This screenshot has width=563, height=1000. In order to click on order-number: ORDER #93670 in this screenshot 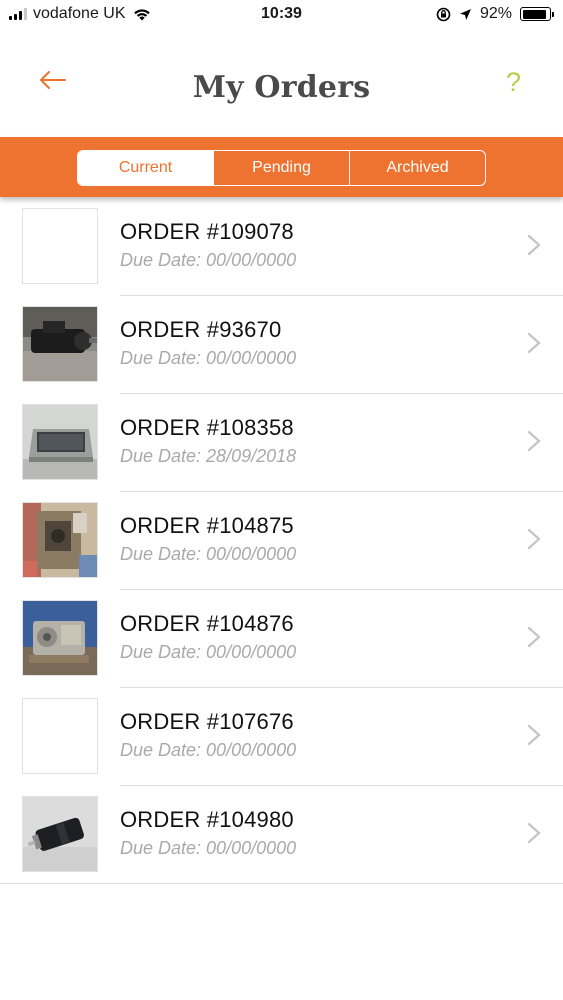, I will do `click(201, 329)`.